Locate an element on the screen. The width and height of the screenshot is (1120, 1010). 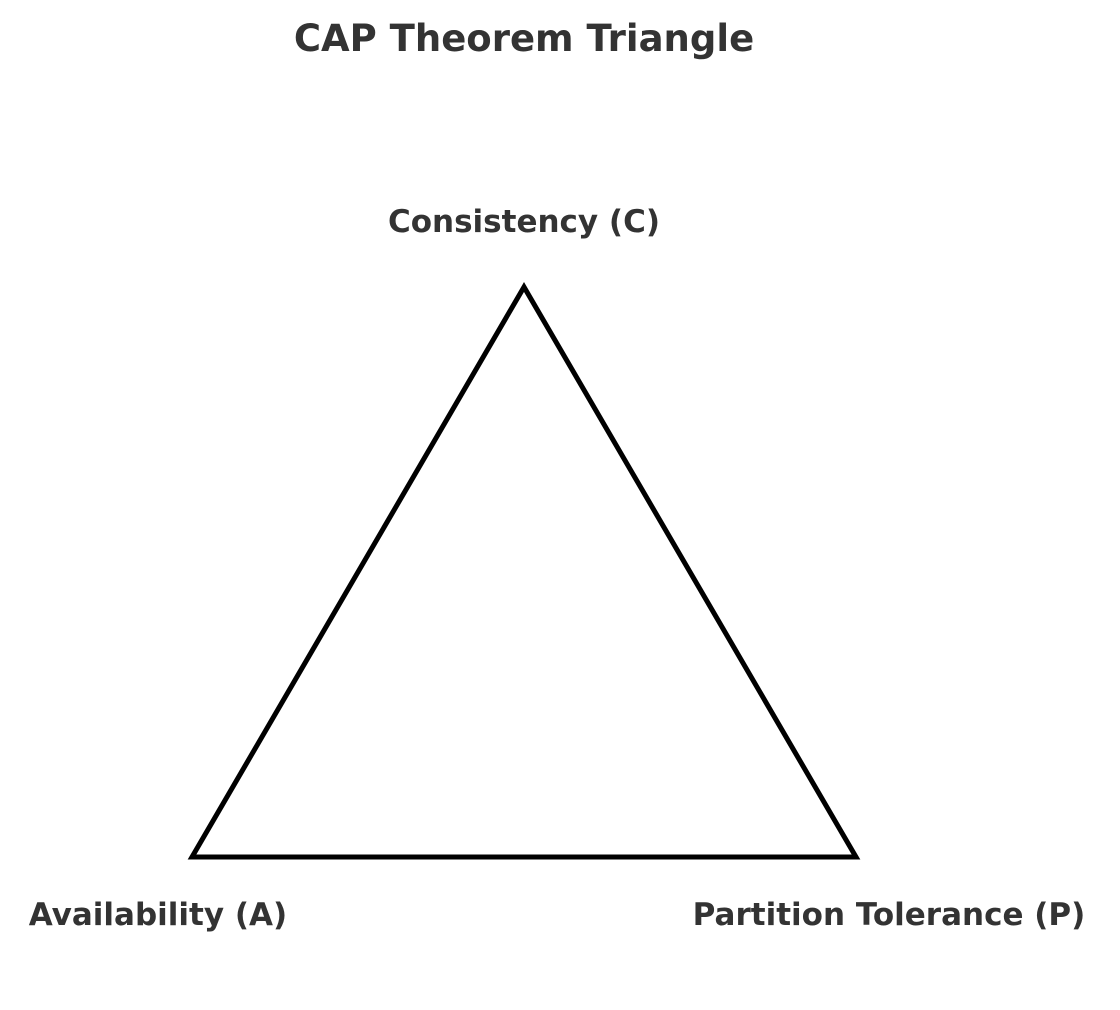
vertex-label-availability: Availability (A) is located at coordinates (158, 915).